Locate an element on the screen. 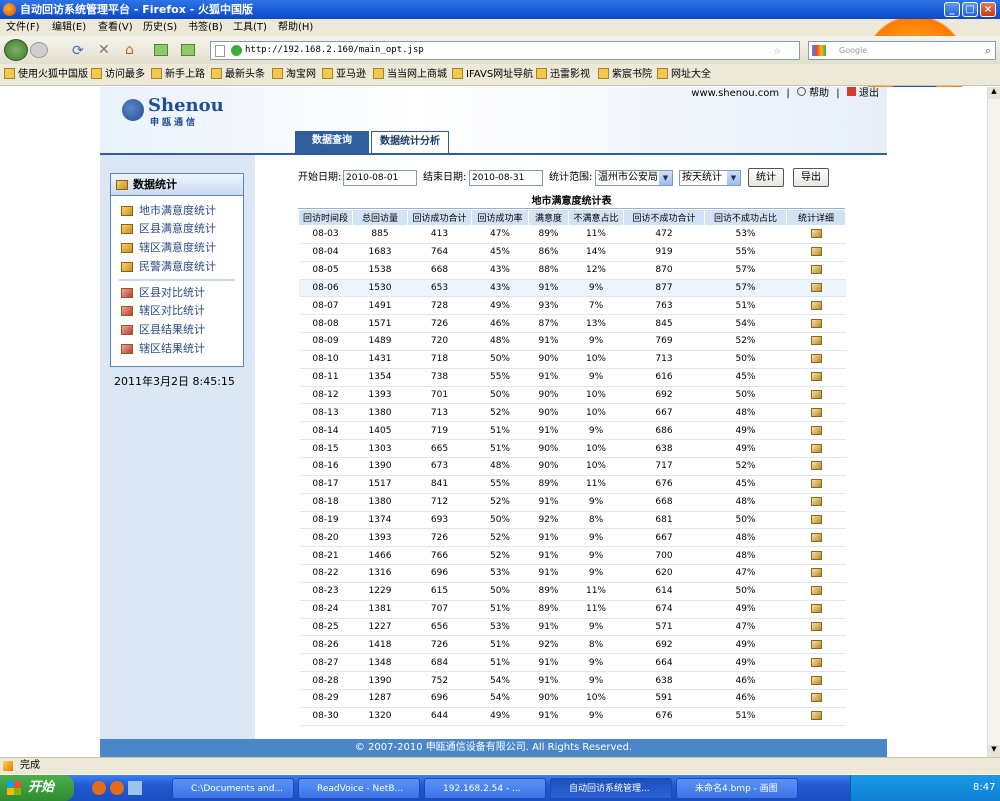  menu-bookmarks: 书签(B) is located at coordinates (205, 27).